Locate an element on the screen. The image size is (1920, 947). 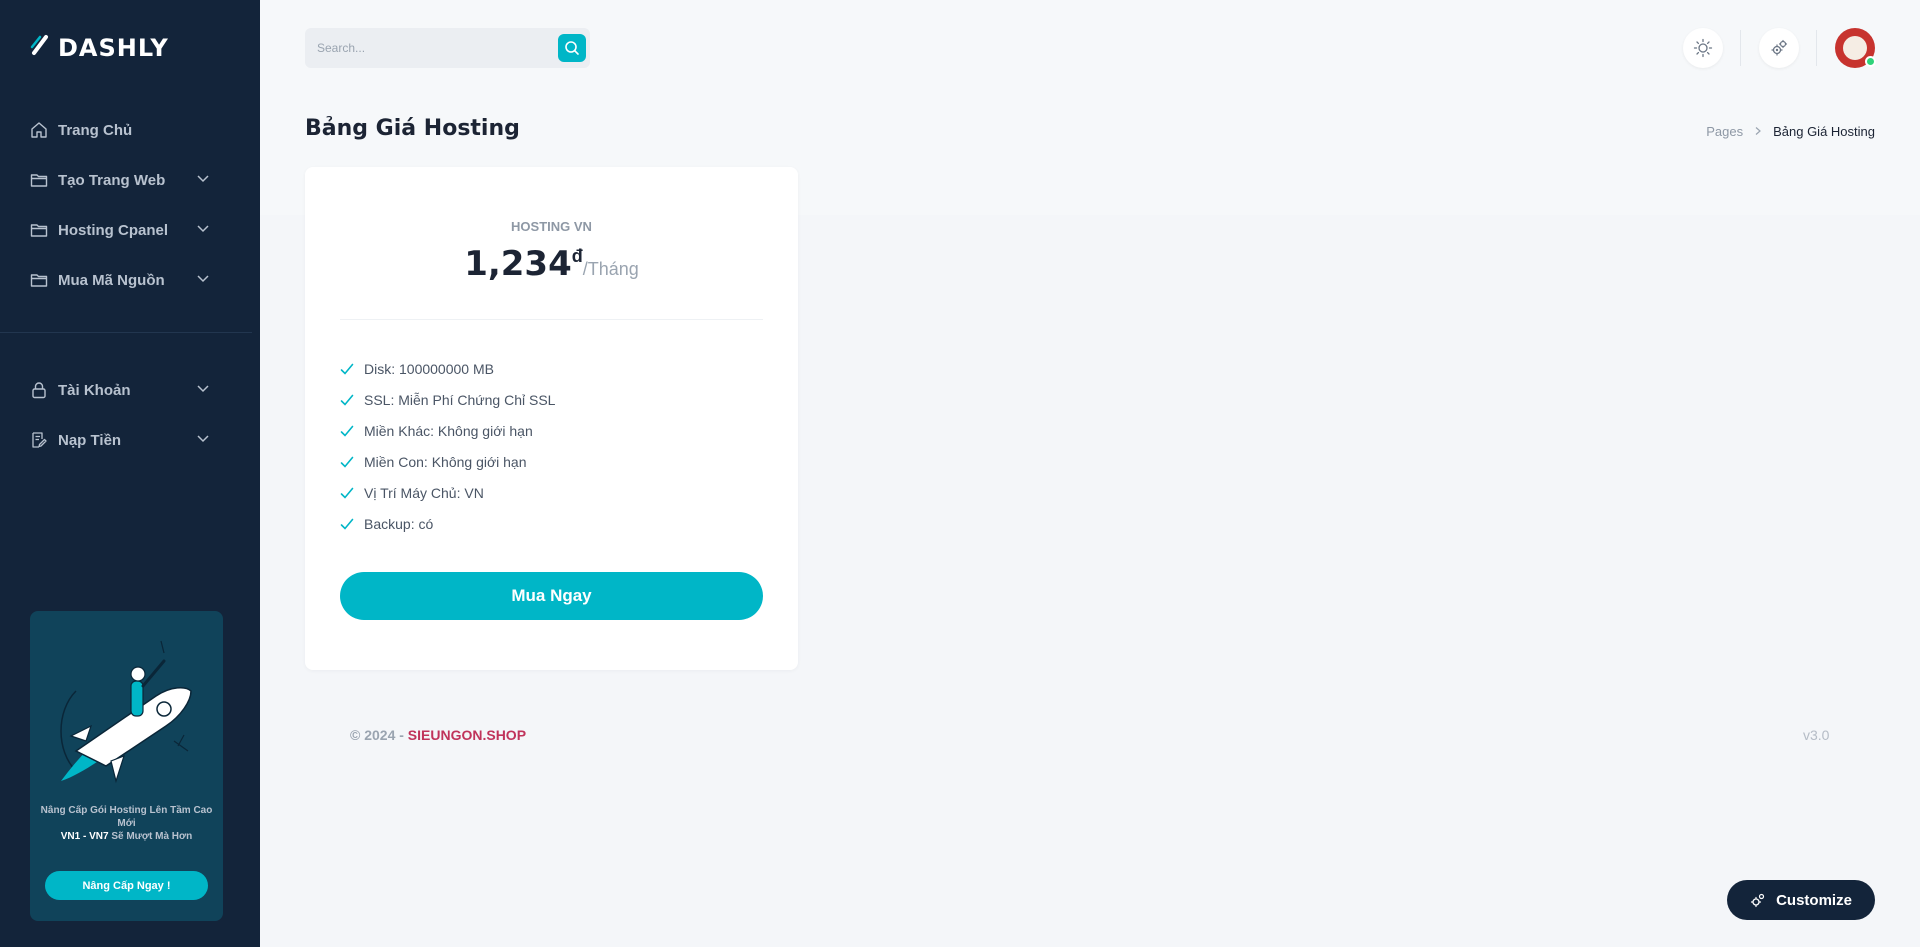
feature-item: Disk: 100000000 MB is located at coordinates (447, 368).